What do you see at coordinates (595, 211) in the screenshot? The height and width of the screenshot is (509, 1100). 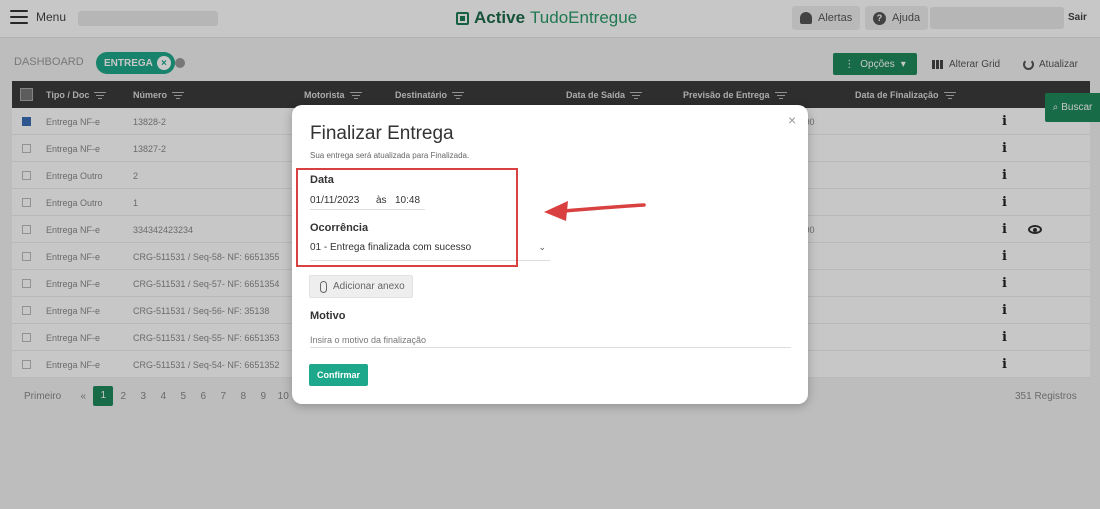 I see `annotation-arrow-icon` at bounding box center [595, 211].